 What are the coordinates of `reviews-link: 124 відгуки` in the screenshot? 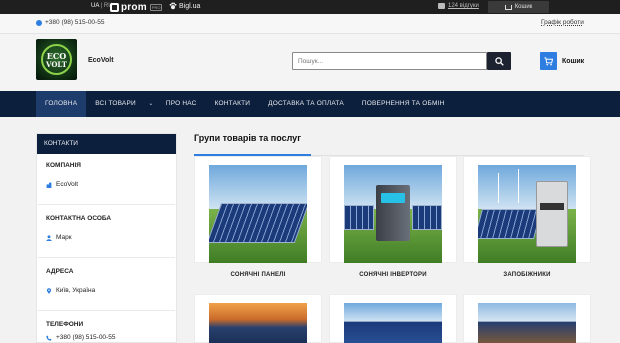 It's located at (458, 6).